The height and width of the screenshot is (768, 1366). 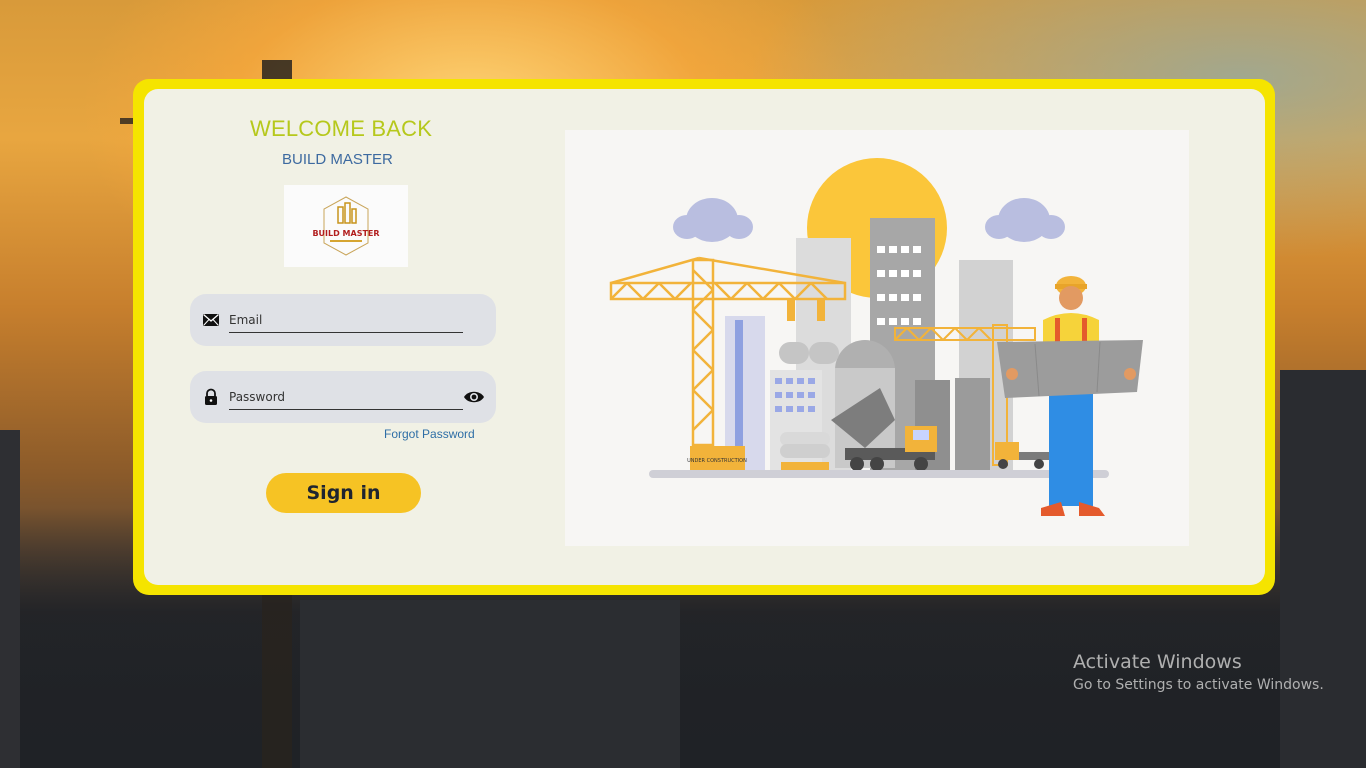 I want to click on svg-text: UNDER CONSTRUCTION, so click(x=717, y=461).